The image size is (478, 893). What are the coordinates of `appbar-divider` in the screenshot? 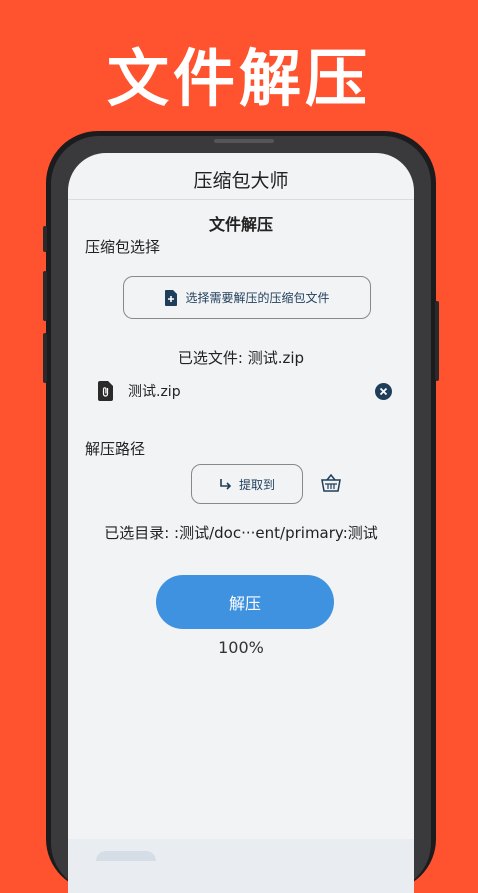 It's located at (241, 199).